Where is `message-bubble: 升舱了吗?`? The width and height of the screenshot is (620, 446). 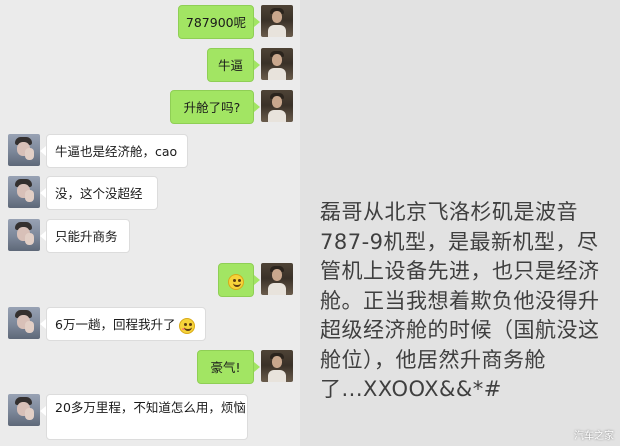
message-bubble: 升舱了吗? is located at coordinates (212, 107).